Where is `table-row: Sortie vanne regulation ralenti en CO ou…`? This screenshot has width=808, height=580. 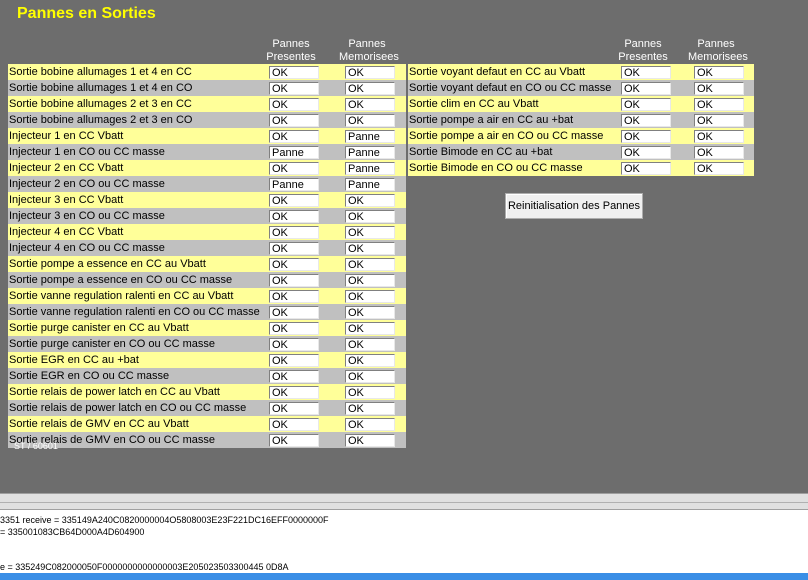
table-row: Sortie vanne regulation ralenti en CO ou… is located at coordinates (207, 312).